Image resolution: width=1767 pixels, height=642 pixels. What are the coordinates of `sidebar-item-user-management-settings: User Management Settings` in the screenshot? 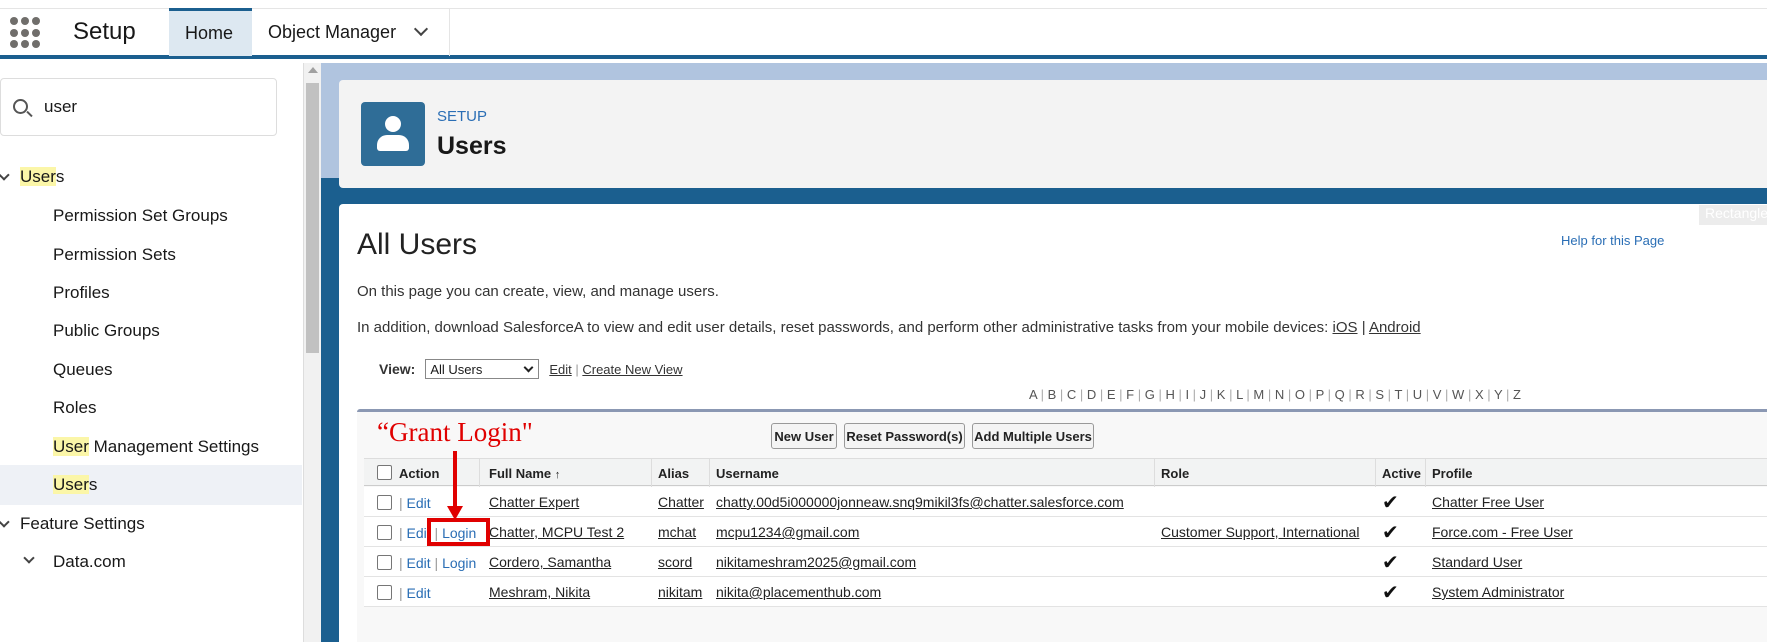 It's located at (151, 447).